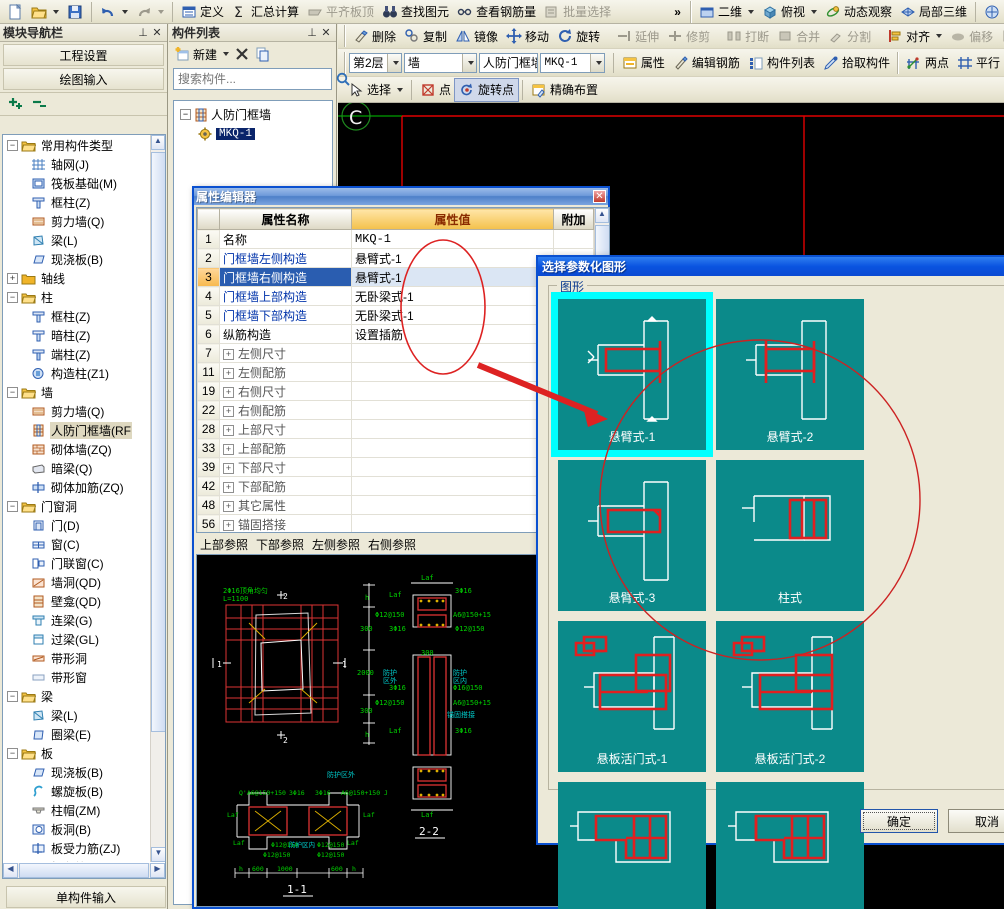  I want to click on property-row-value: MKQ-1, so click(452, 239).